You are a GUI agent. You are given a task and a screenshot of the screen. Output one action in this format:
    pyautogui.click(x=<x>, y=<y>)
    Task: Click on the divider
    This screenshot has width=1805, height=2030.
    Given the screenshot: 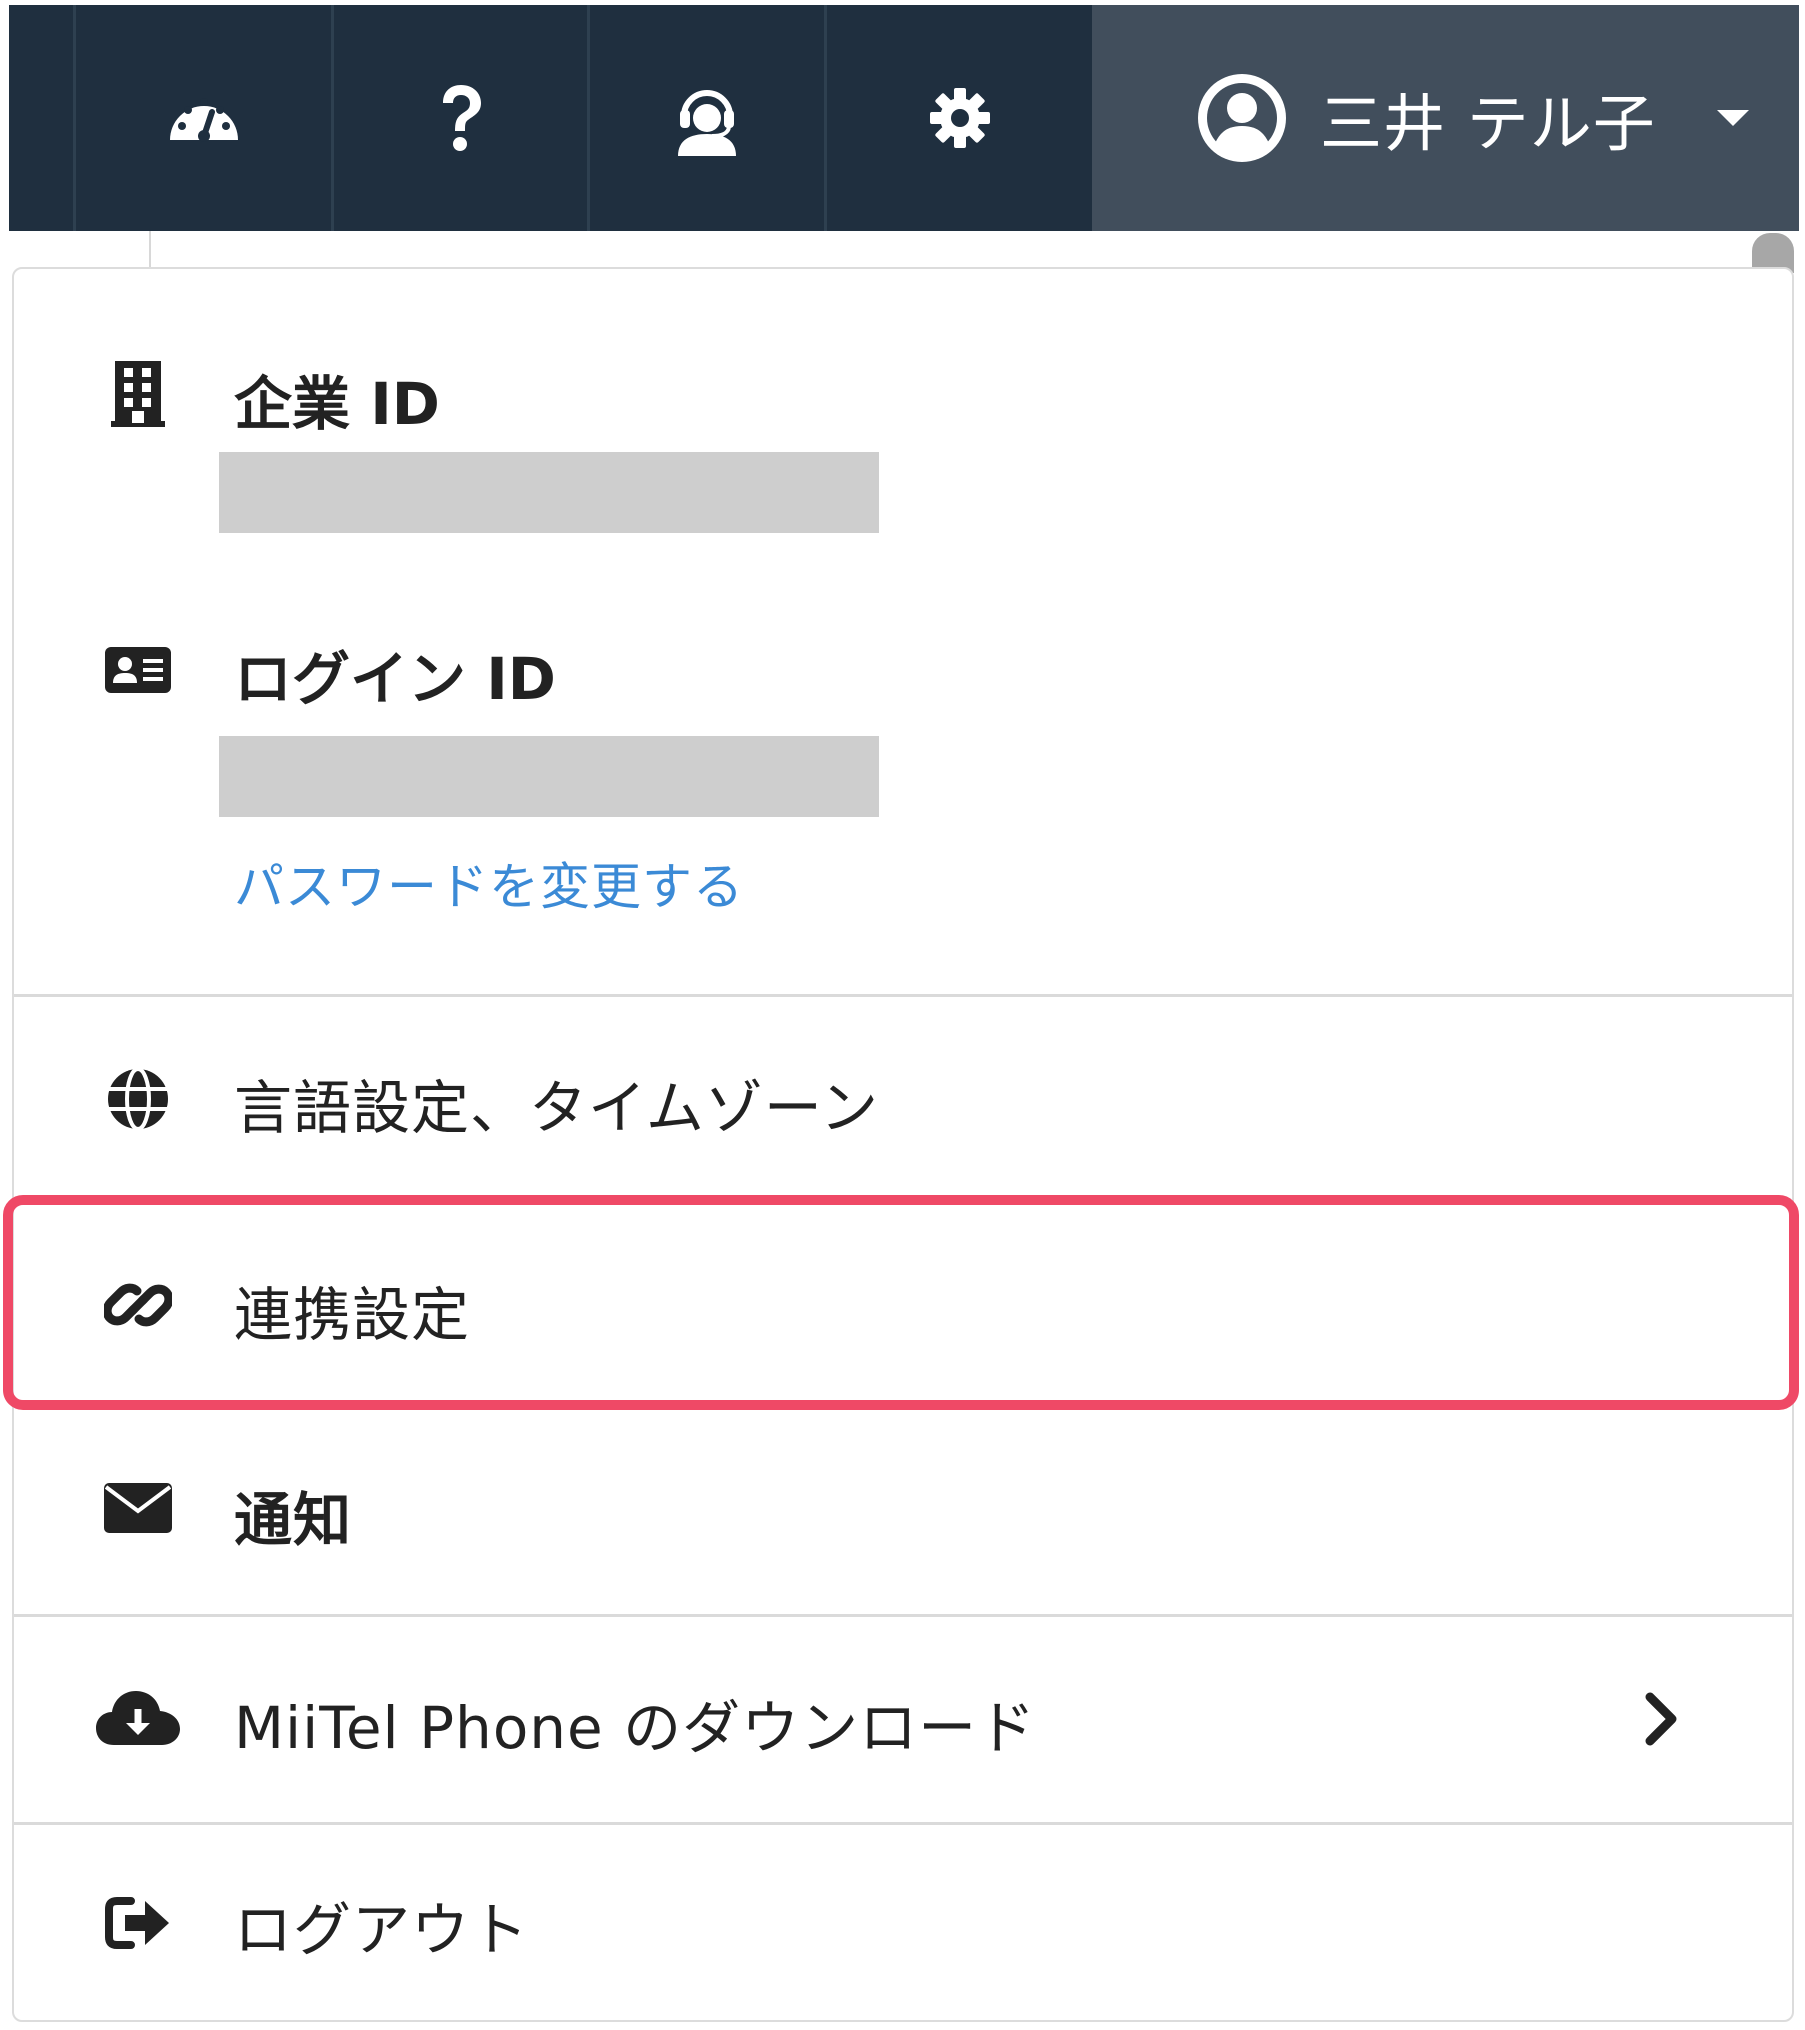 What is the action you would take?
    pyautogui.click(x=150, y=249)
    